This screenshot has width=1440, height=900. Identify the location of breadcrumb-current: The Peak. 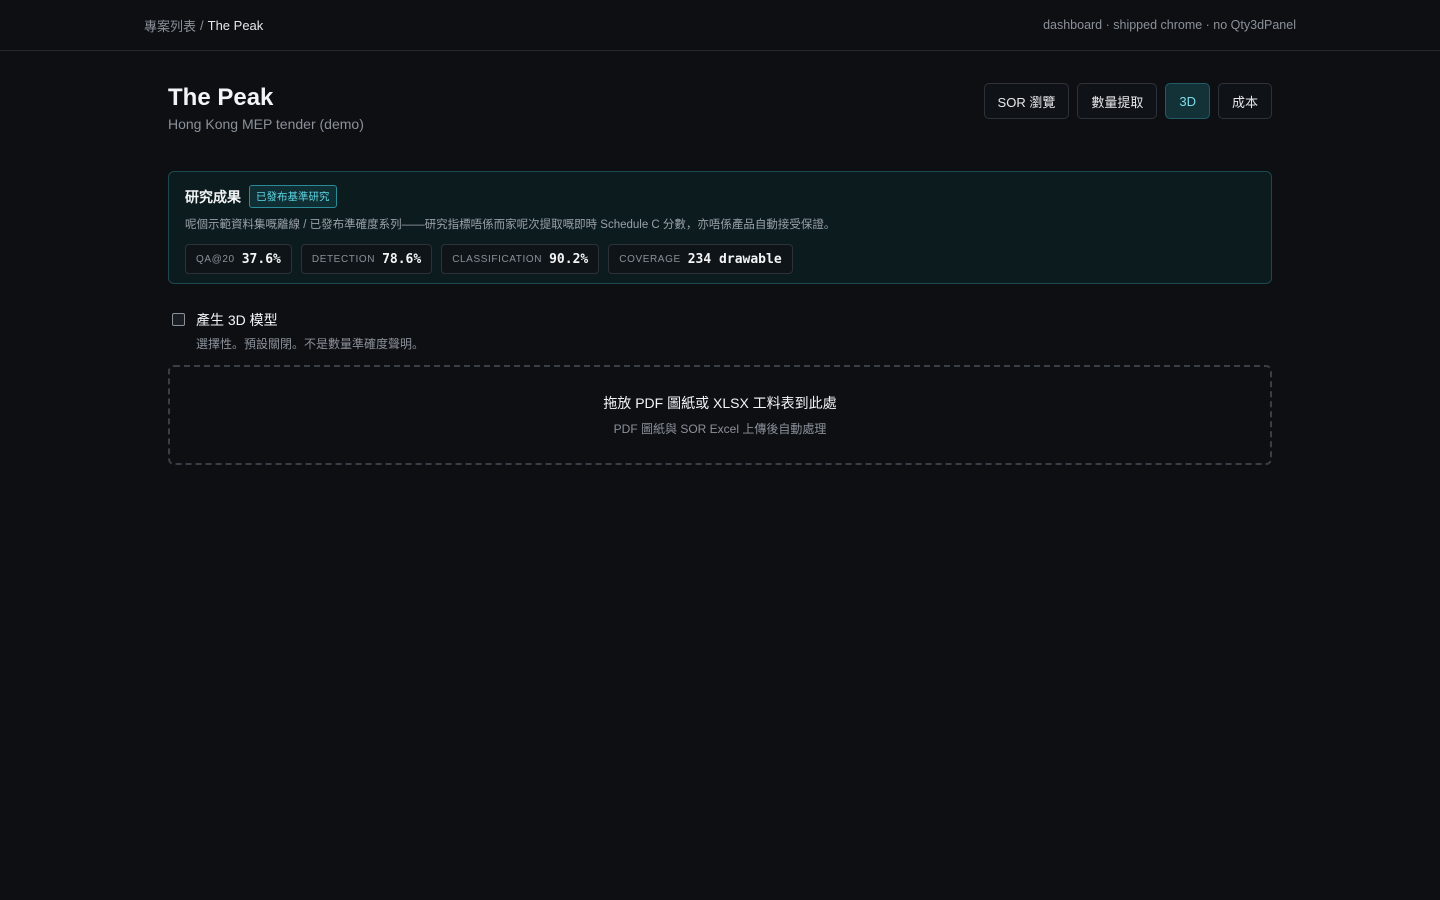
(235, 25).